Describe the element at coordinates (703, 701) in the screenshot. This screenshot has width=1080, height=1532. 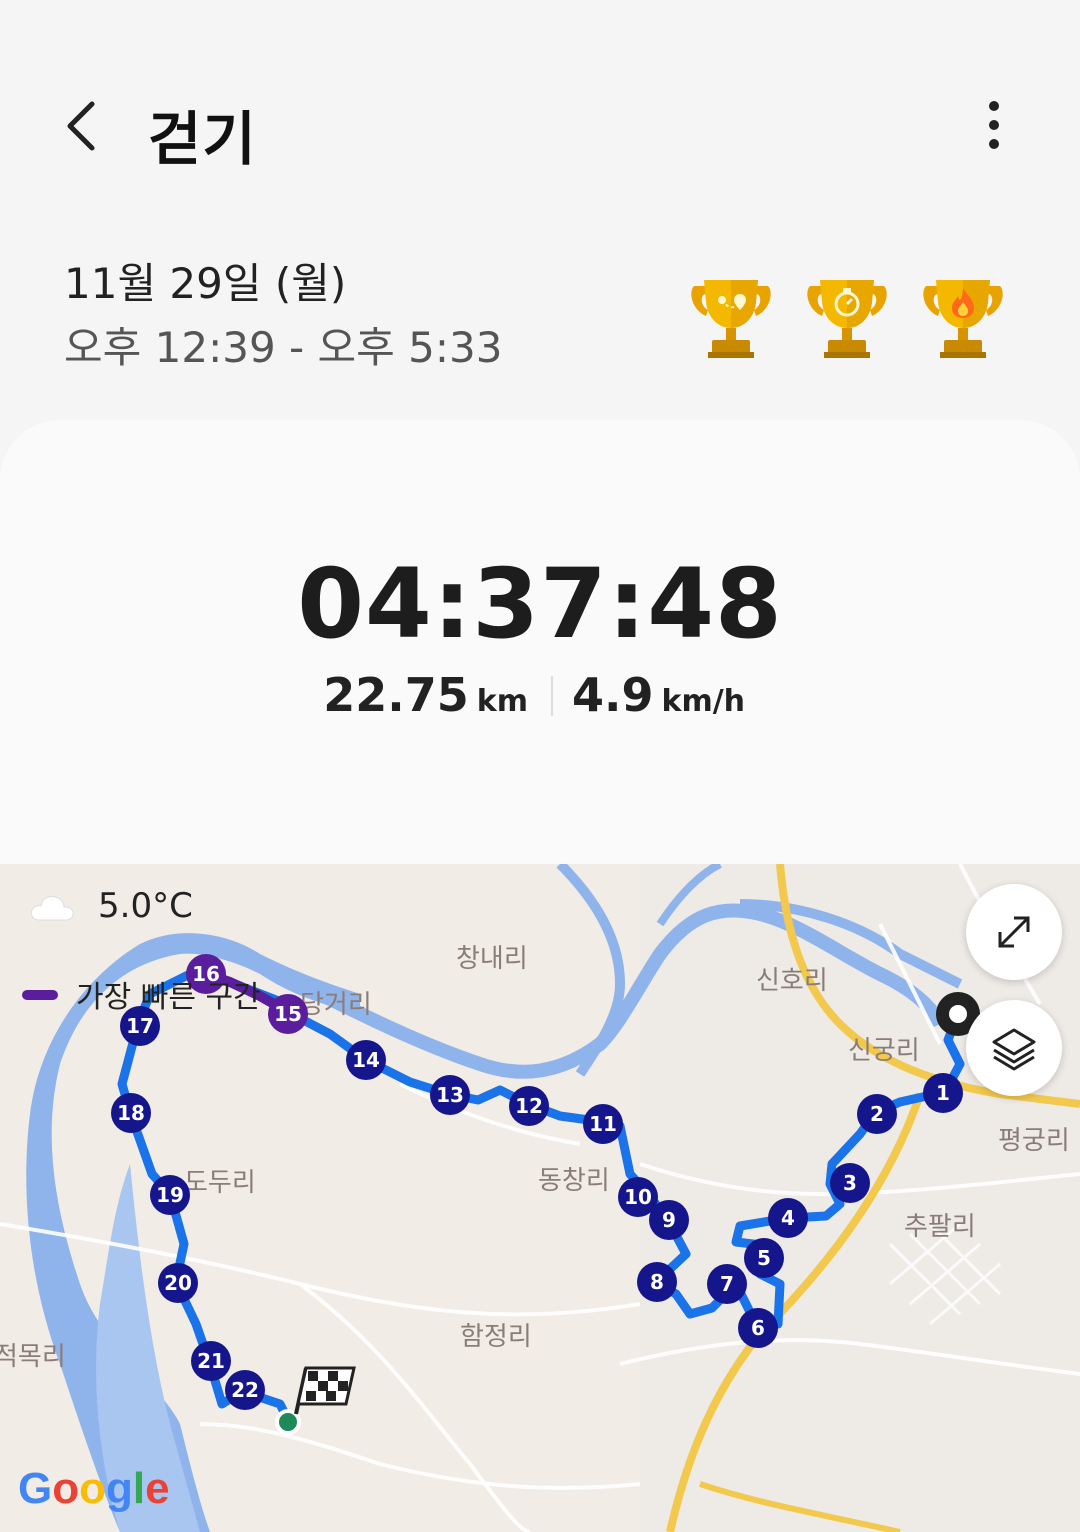
I see `speed-unit: km/h` at that location.